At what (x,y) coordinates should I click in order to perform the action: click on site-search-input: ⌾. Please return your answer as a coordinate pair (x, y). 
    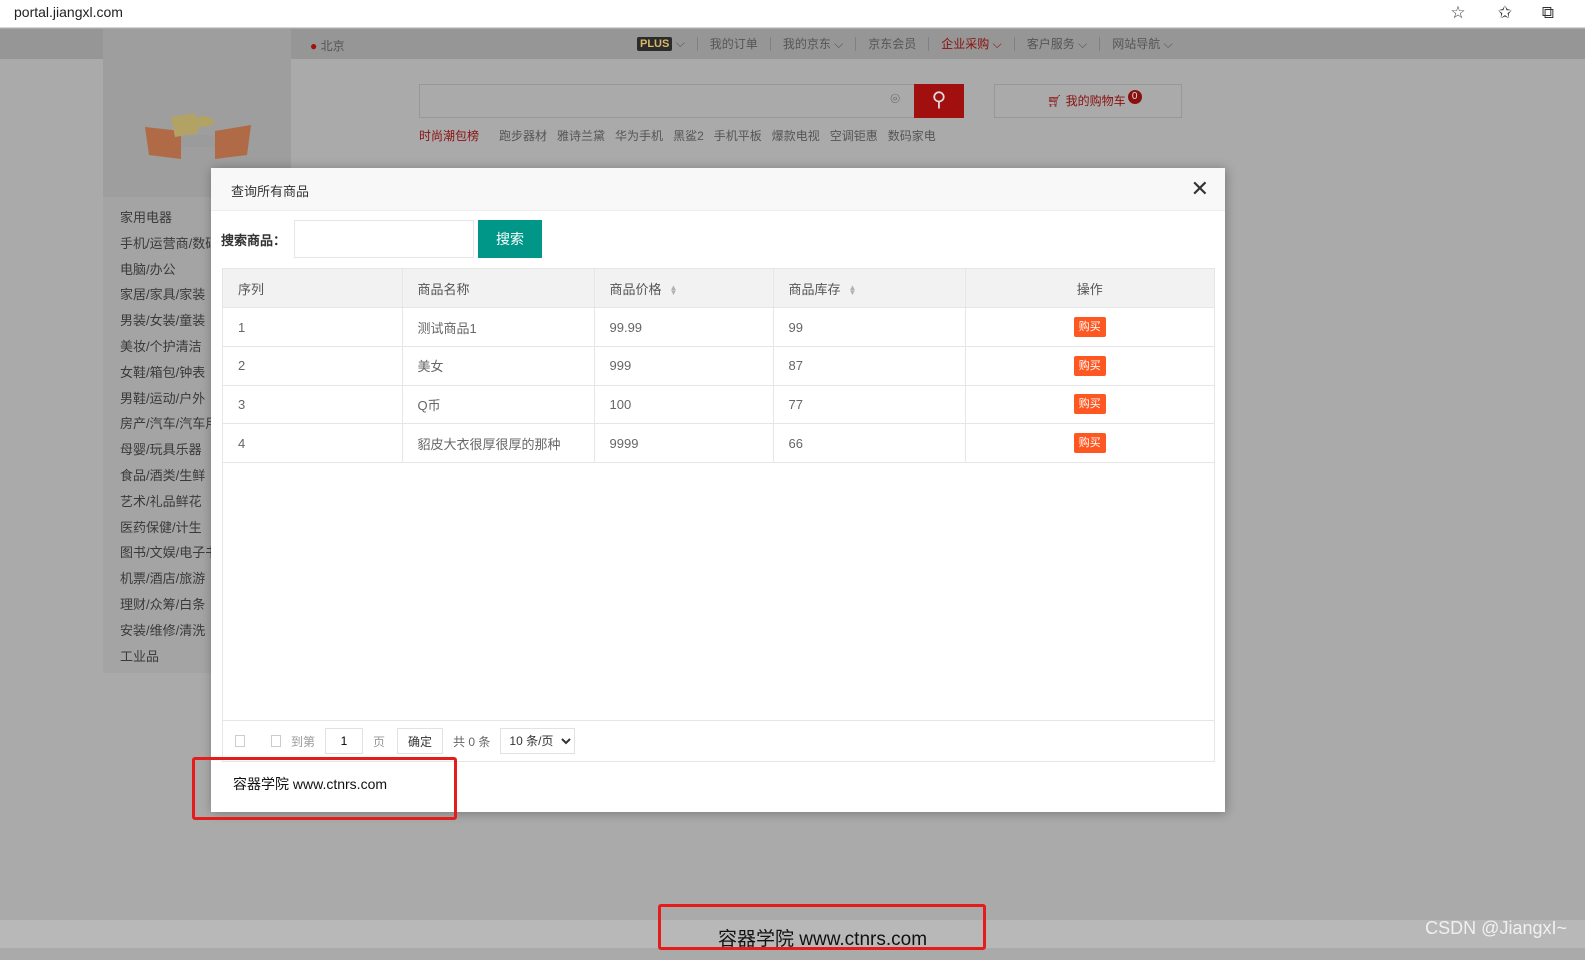
    Looking at the image, I should click on (667, 101).